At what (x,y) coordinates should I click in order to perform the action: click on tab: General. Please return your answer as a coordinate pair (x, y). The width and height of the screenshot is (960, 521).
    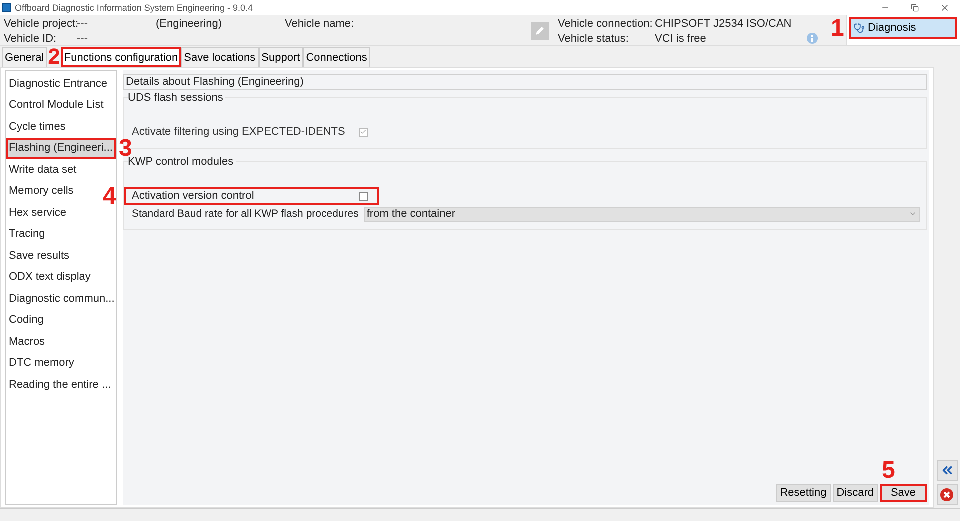
    Looking at the image, I should click on (25, 57).